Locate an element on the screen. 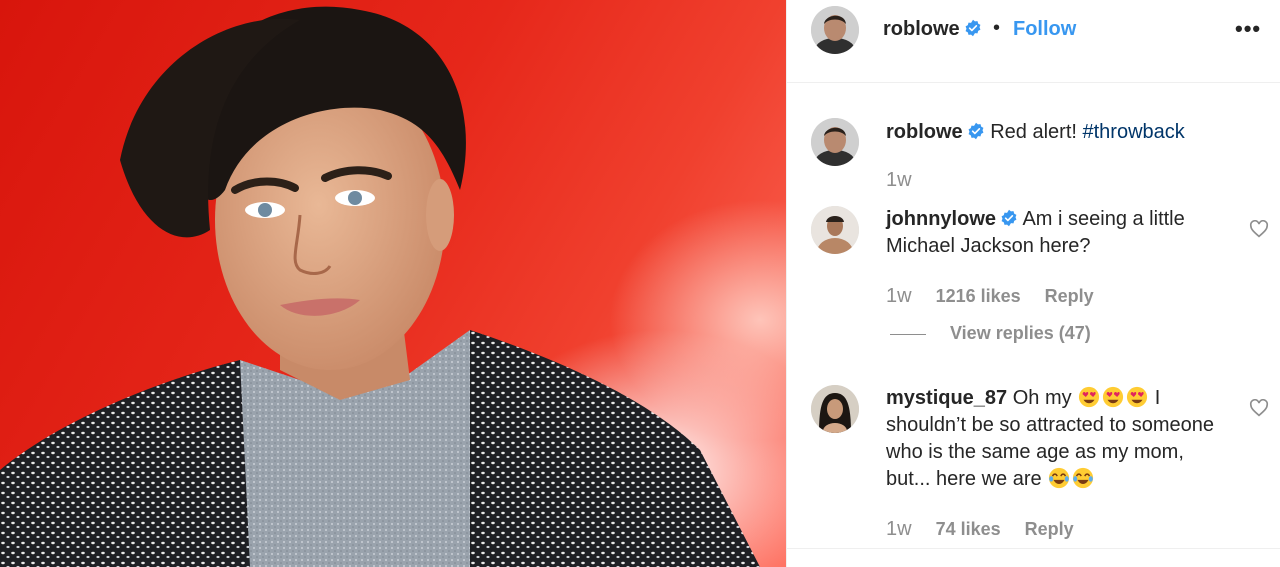  caption-text: roblowe Red alert! #throwback is located at coordinates (1076, 132).